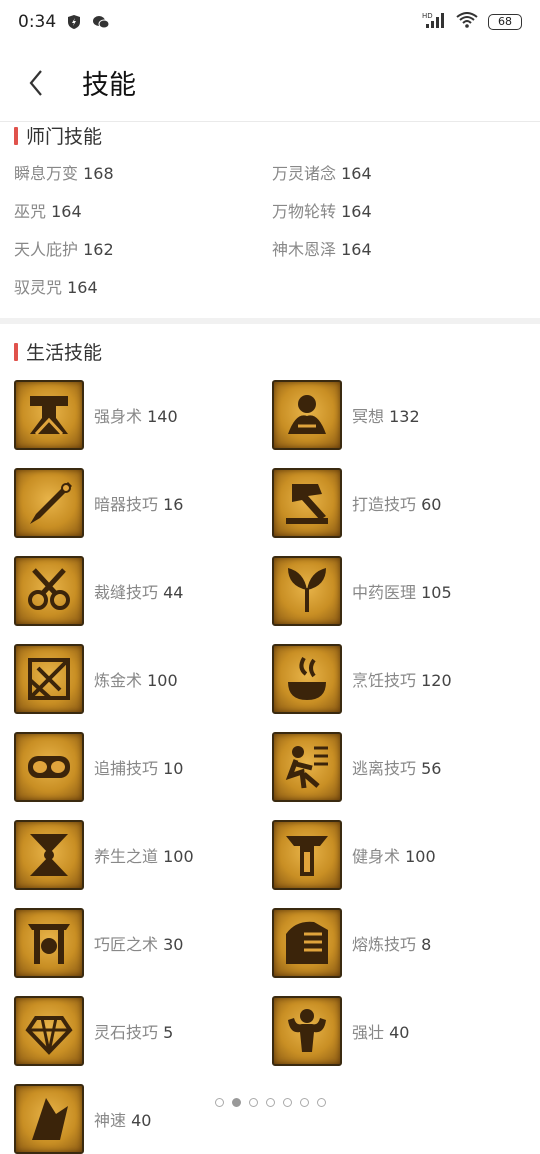  I want to click on back-button, so click(36, 83).